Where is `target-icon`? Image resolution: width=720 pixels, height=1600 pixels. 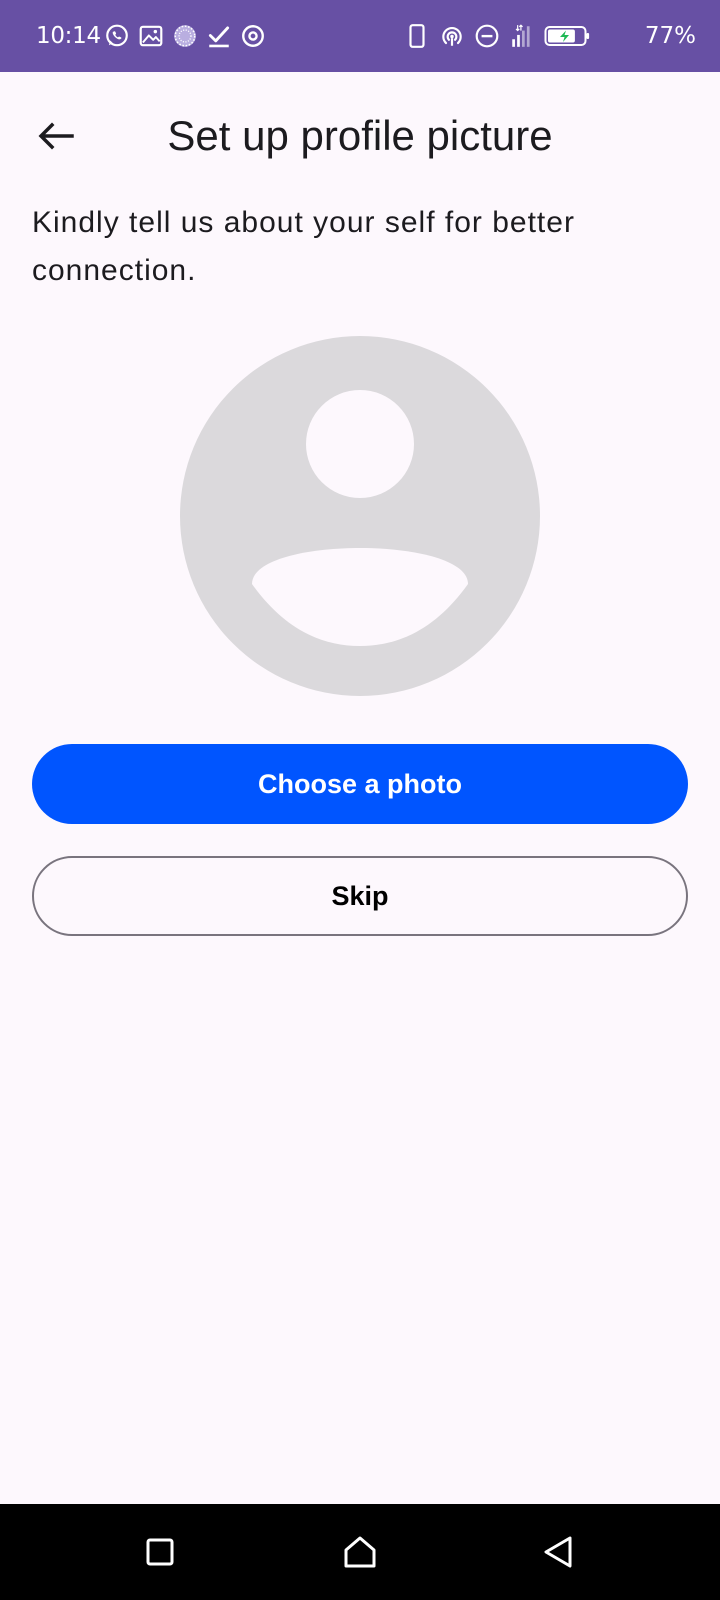
target-icon is located at coordinates (253, 36).